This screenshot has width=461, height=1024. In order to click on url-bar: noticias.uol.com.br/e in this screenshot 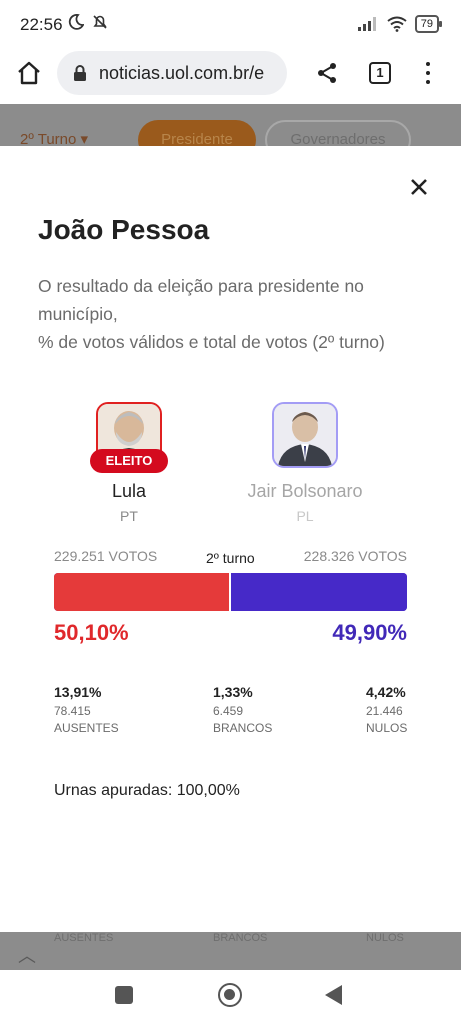, I will do `click(172, 73)`.